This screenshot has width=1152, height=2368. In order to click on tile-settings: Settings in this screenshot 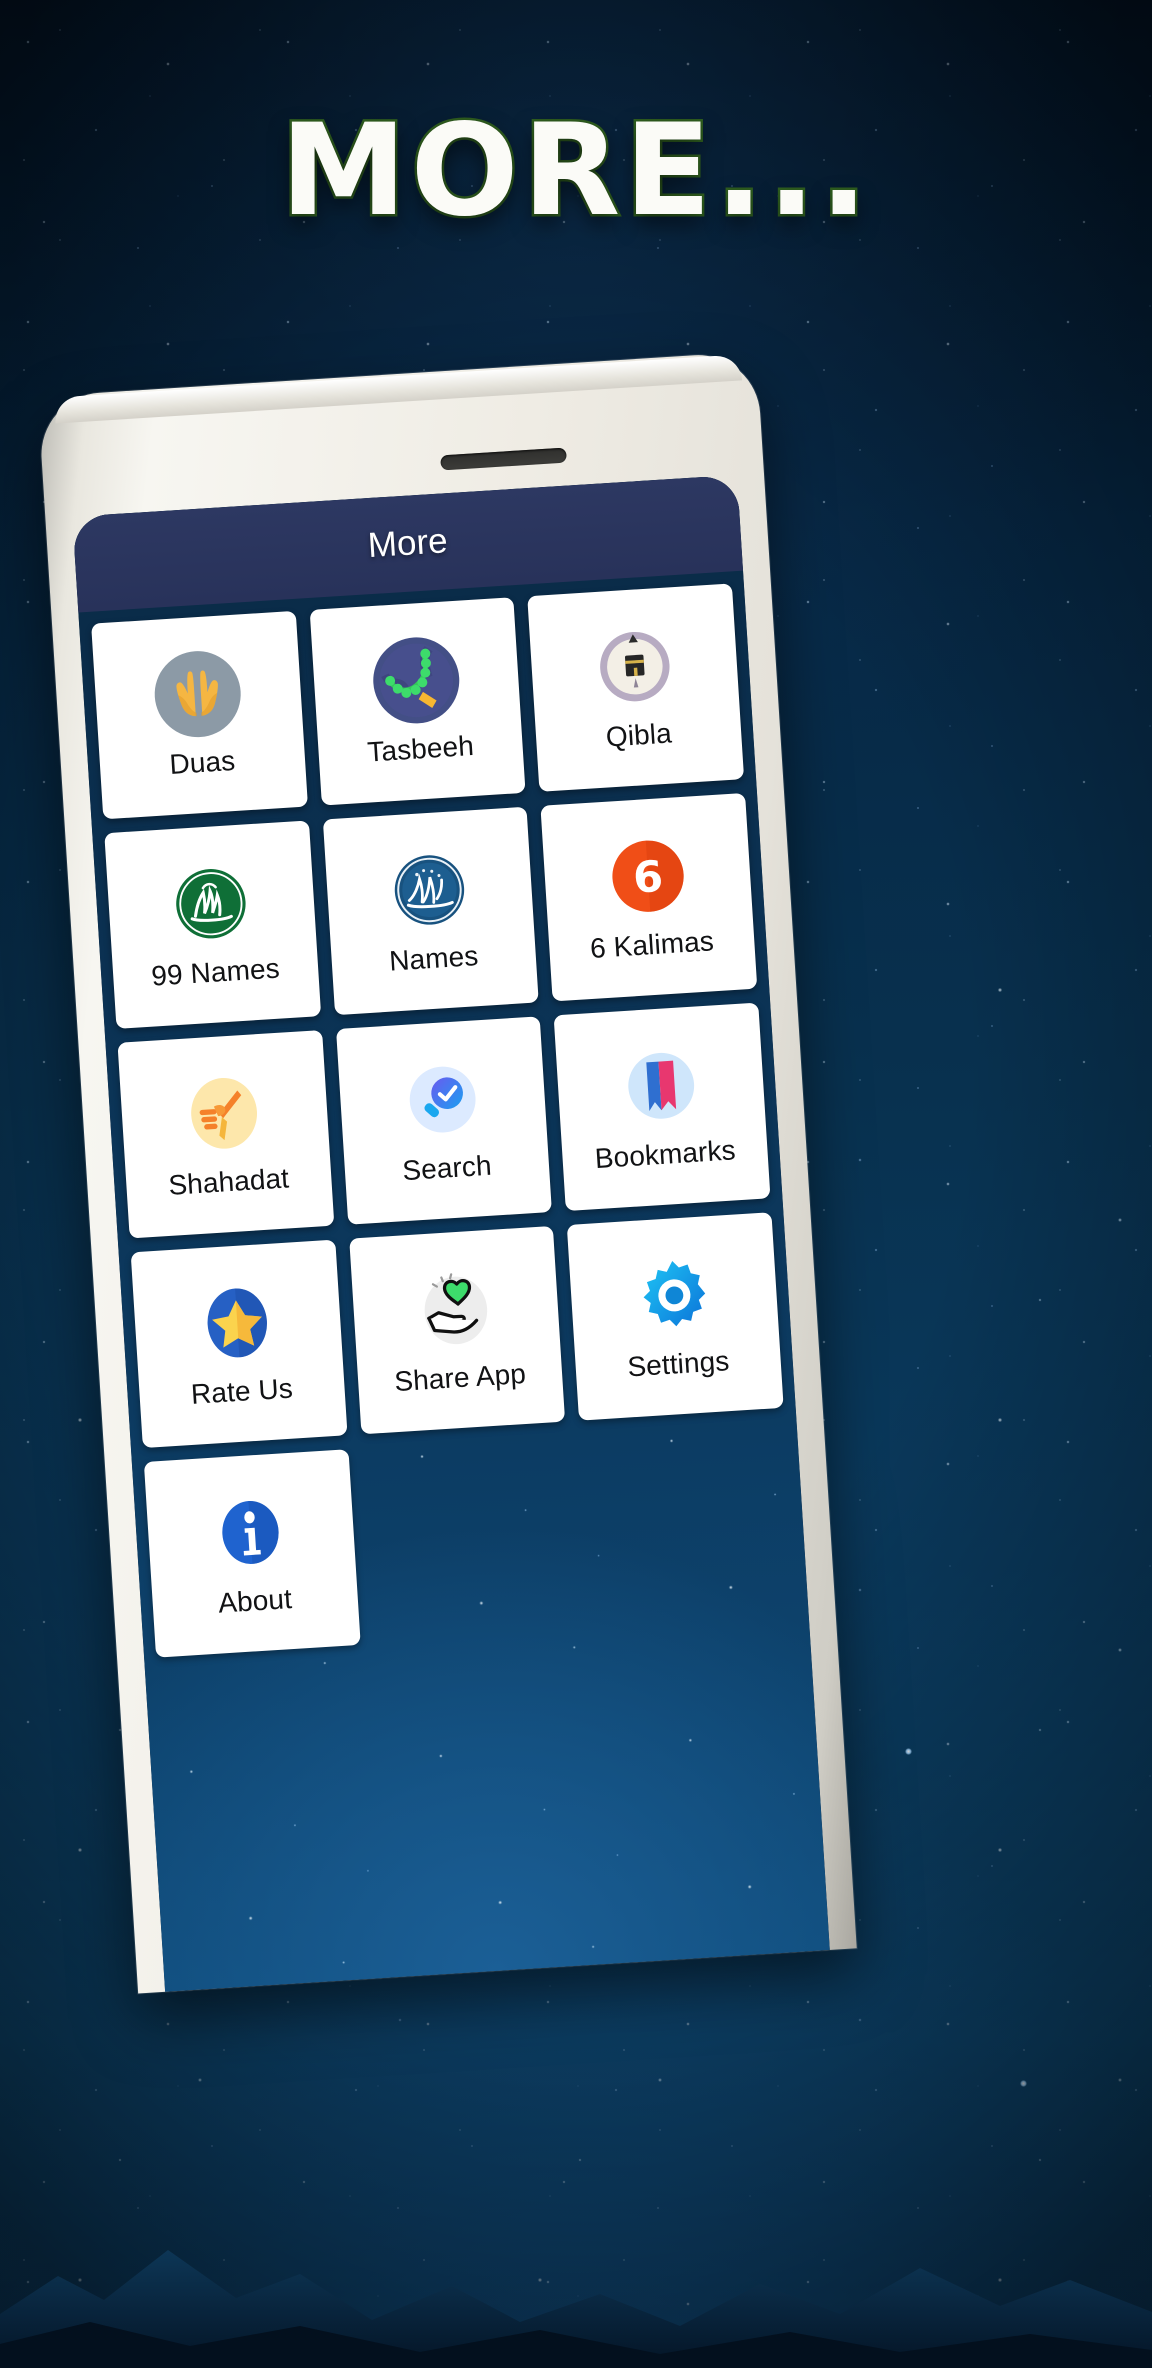, I will do `click(675, 1316)`.